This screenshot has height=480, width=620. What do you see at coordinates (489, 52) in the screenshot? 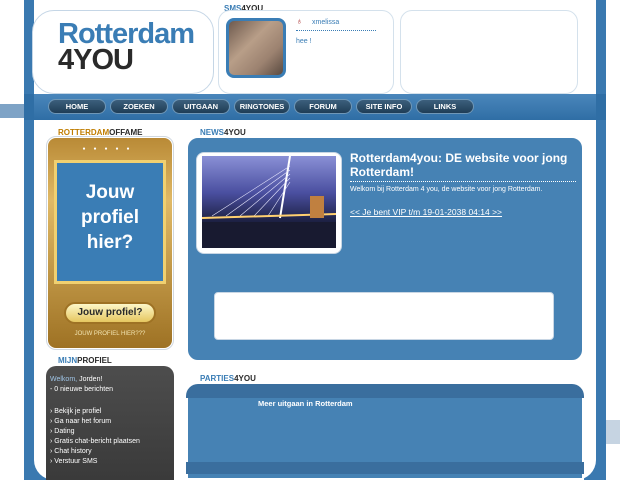
I see `header-right-box` at bounding box center [489, 52].